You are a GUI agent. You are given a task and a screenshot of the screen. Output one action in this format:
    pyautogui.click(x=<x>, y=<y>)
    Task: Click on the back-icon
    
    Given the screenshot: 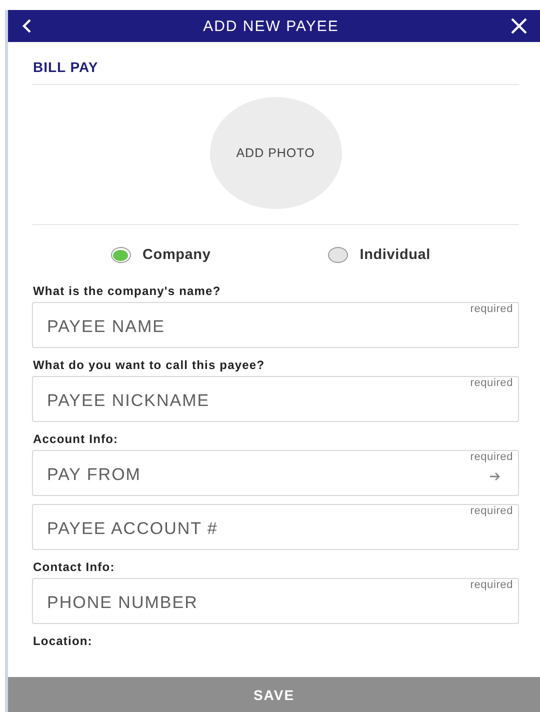 What is the action you would take?
    pyautogui.click(x=27, y=26)
    